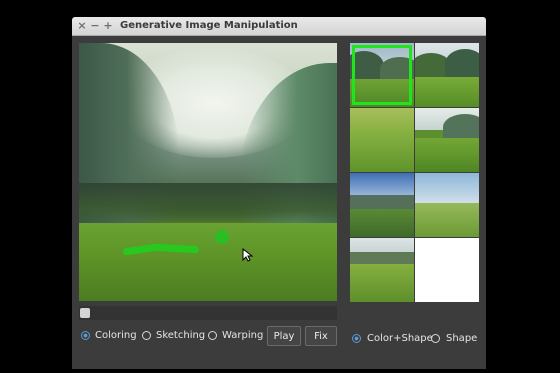 The width and height of the screenshot is (560, 373). I want to click on radio-warping, so click(212, 335).